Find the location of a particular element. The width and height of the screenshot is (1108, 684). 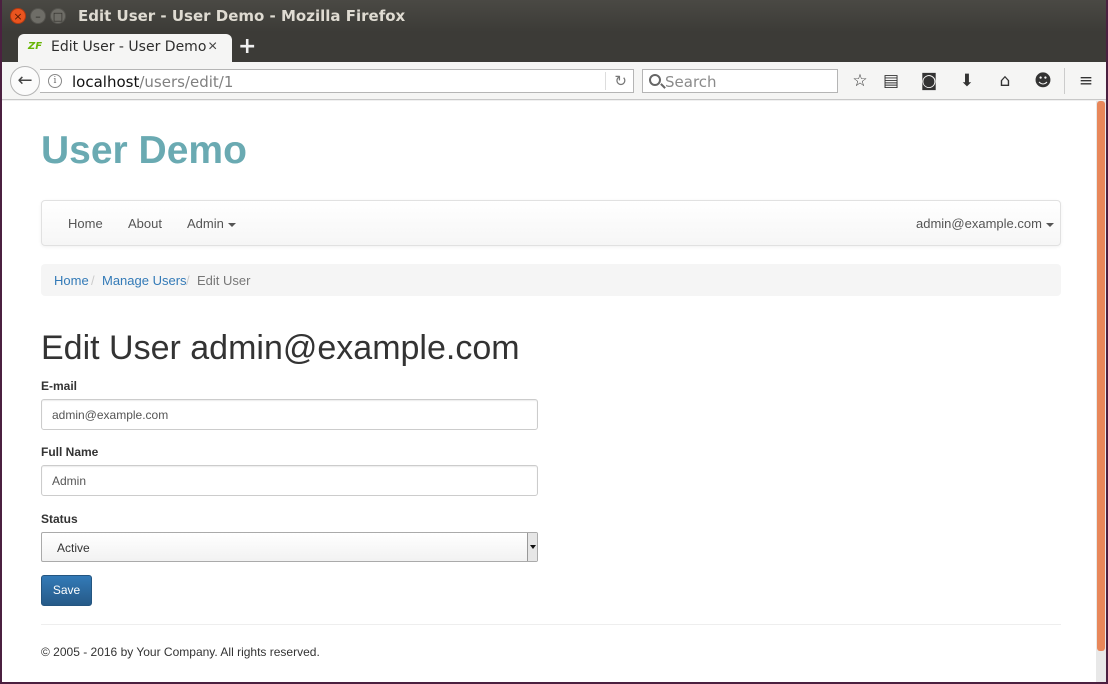

status-selected-value: Active is located at coordinates (73, 548).